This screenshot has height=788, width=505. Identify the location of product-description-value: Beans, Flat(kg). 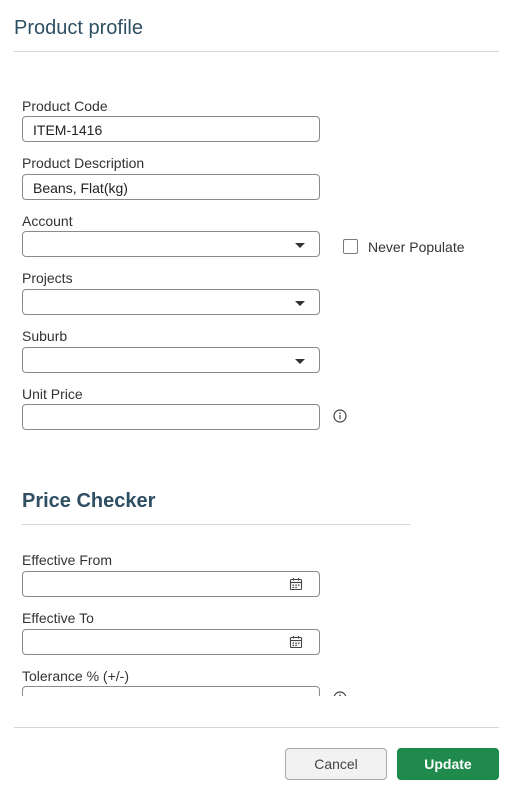
(80, 188).